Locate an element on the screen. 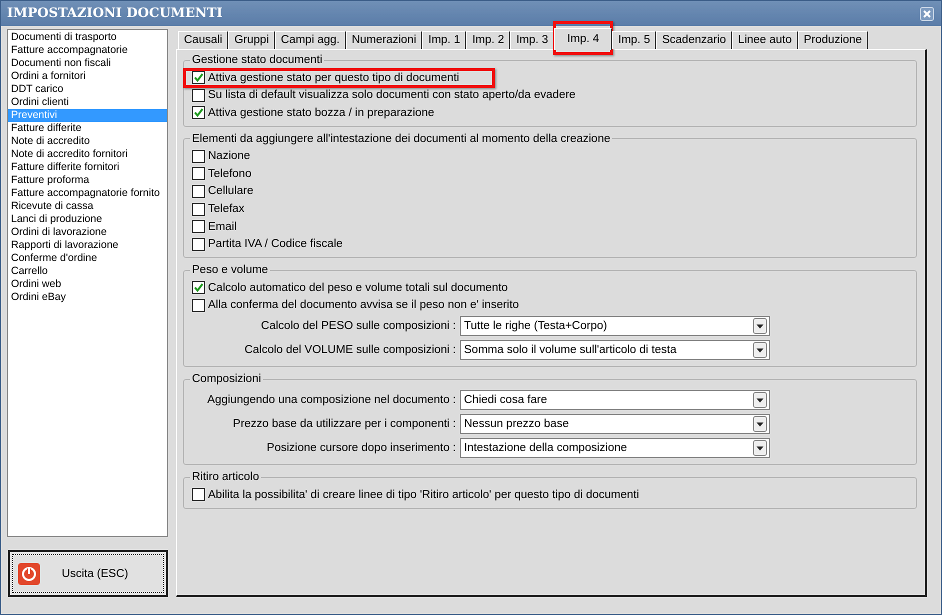  checkbox-label: Attiva gestione stato bozza / in preparazione is located at coordinates (321, 112).